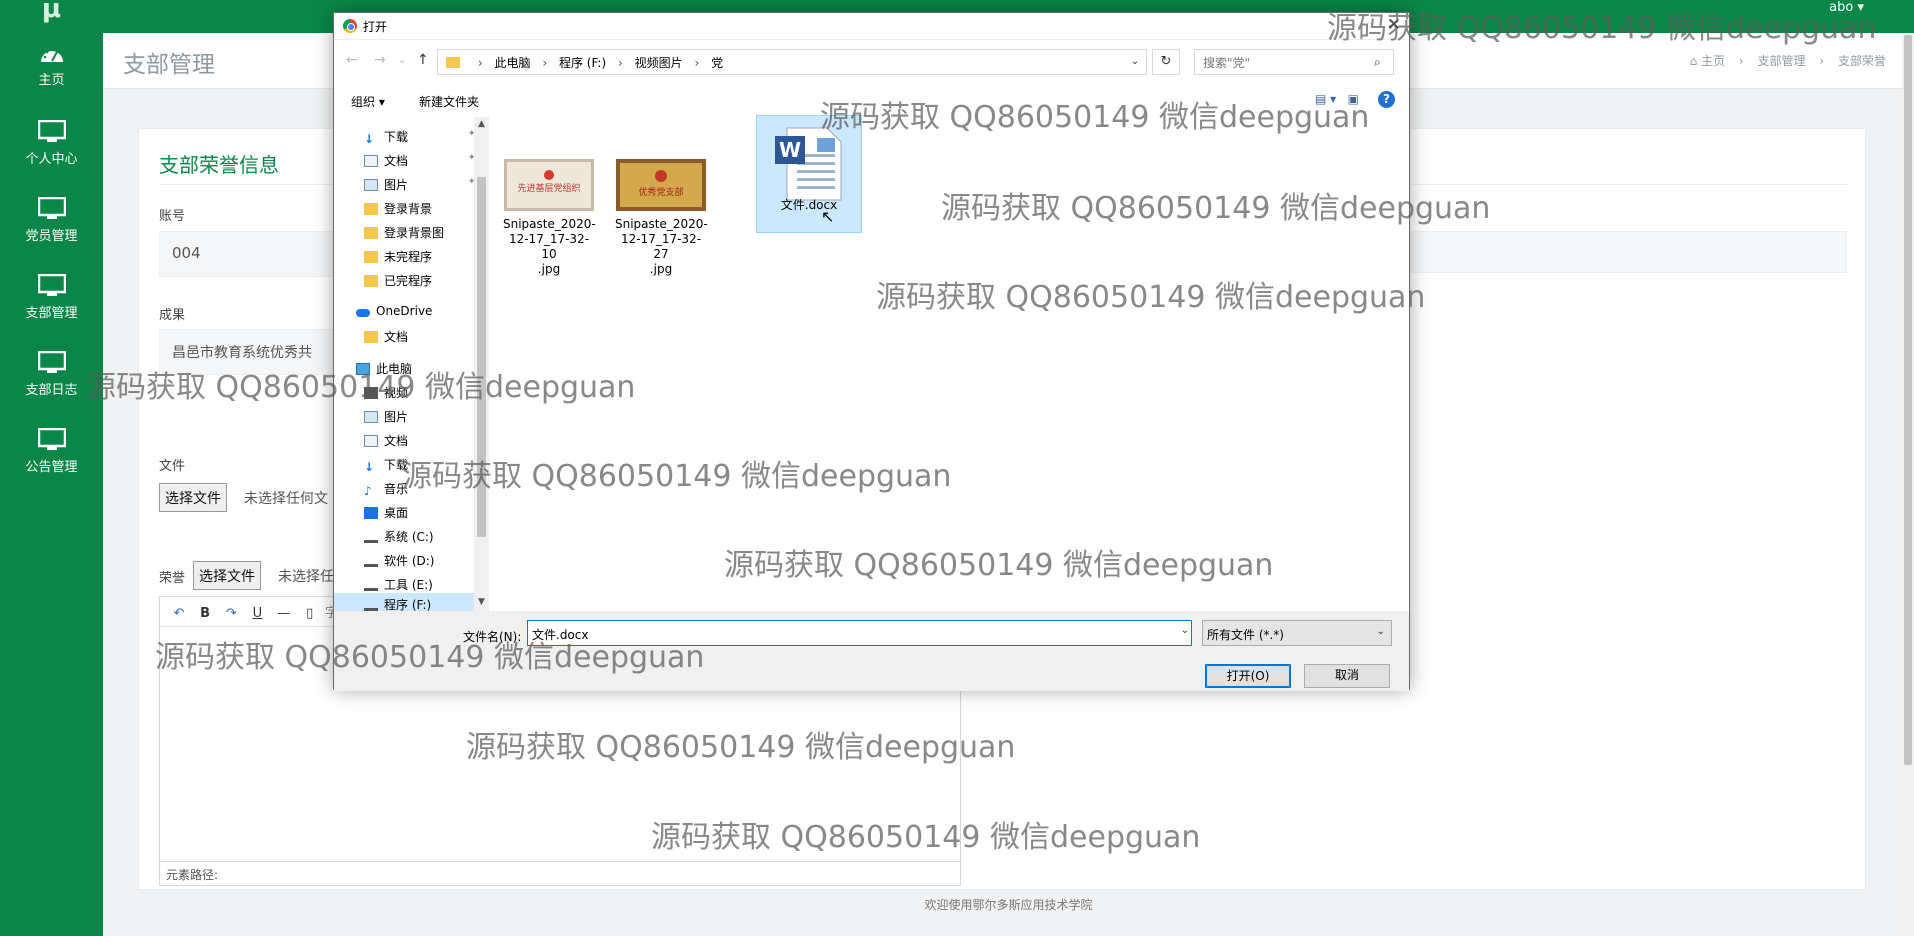 The height and width of the screenshot is (936, 1914). I want to click on sidebar-item-log: 支部日志, so click(51, 386).